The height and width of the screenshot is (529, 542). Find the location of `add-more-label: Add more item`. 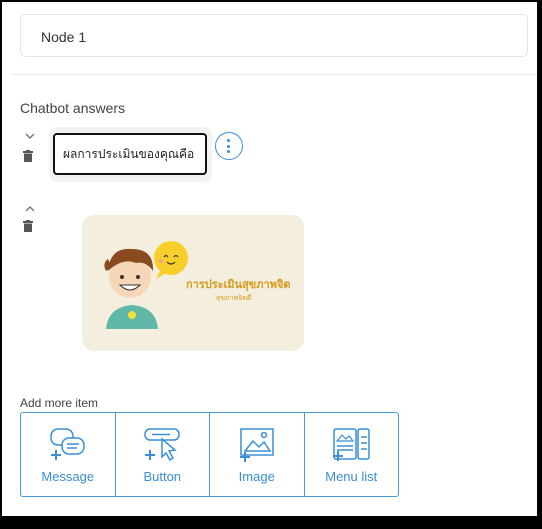

add-more-label: Add more item is located at coordinates (59, 403).